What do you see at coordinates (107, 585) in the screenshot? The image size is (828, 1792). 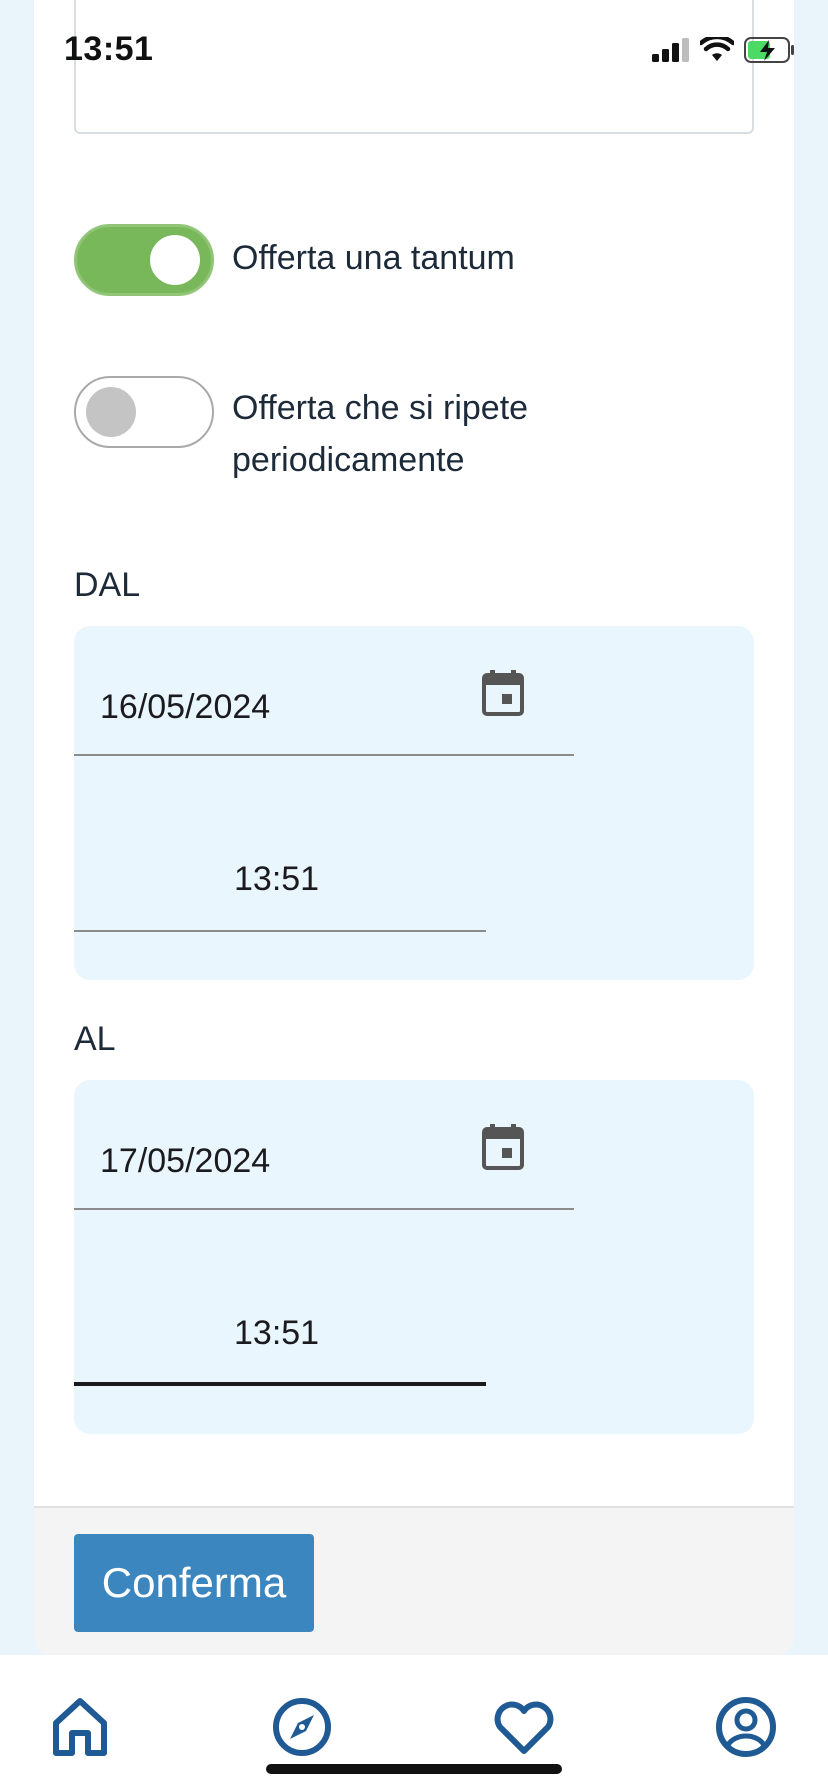 I see `from-label: DAL` at bounding box center [107, 585].